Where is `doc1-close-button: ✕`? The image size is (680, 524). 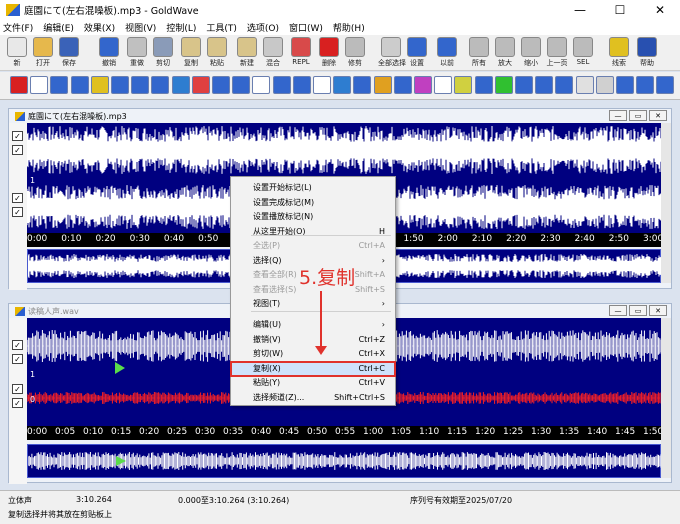
doc1-close-button: ✕ is located at coordinates (658, 115).